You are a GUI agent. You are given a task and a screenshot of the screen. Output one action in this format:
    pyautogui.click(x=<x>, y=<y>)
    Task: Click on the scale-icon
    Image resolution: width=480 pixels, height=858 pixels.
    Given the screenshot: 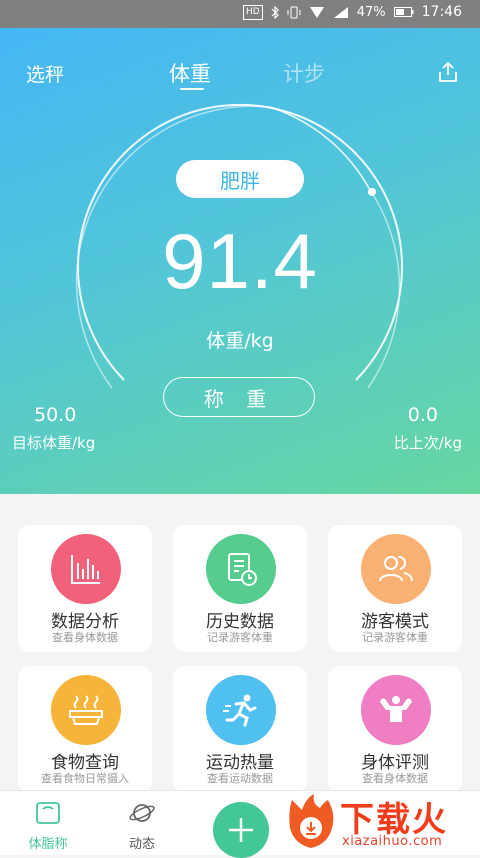 What is the action you would take?
    pyautogui.click(x=48, y=813)
    